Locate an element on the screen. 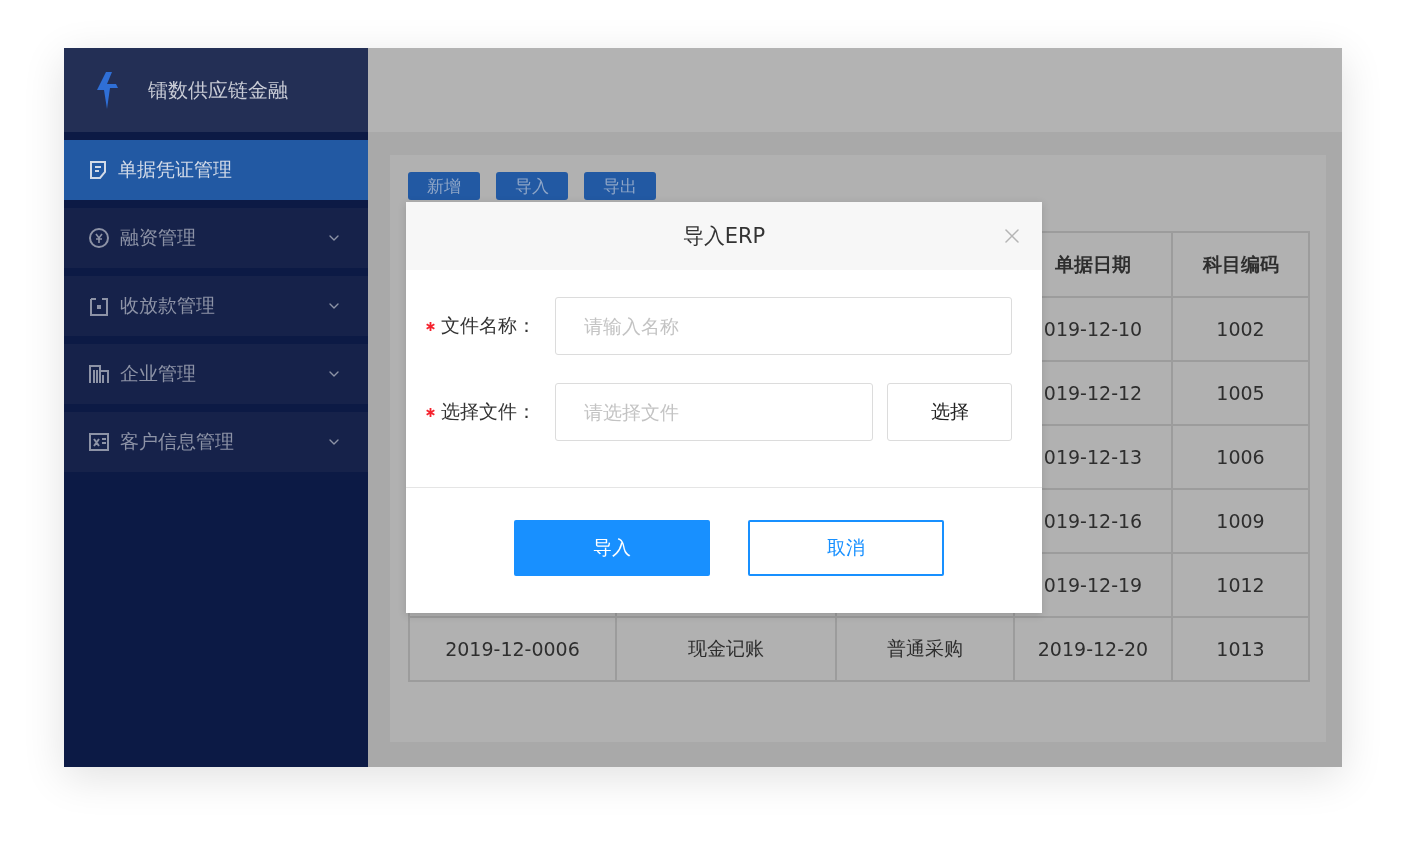 This screenshot has width=1408, height=848. table-cell: 019-12-16 is located at coordinates (1093, 521).